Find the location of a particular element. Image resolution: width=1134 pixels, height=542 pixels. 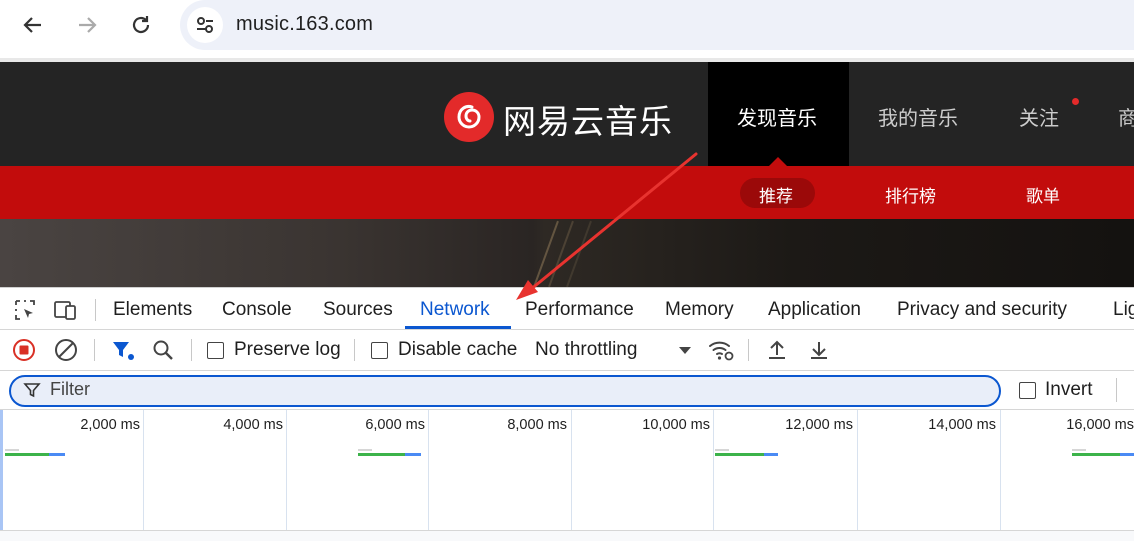

nav-my-music: 我的音乐 is located at coordinates (918, 116).